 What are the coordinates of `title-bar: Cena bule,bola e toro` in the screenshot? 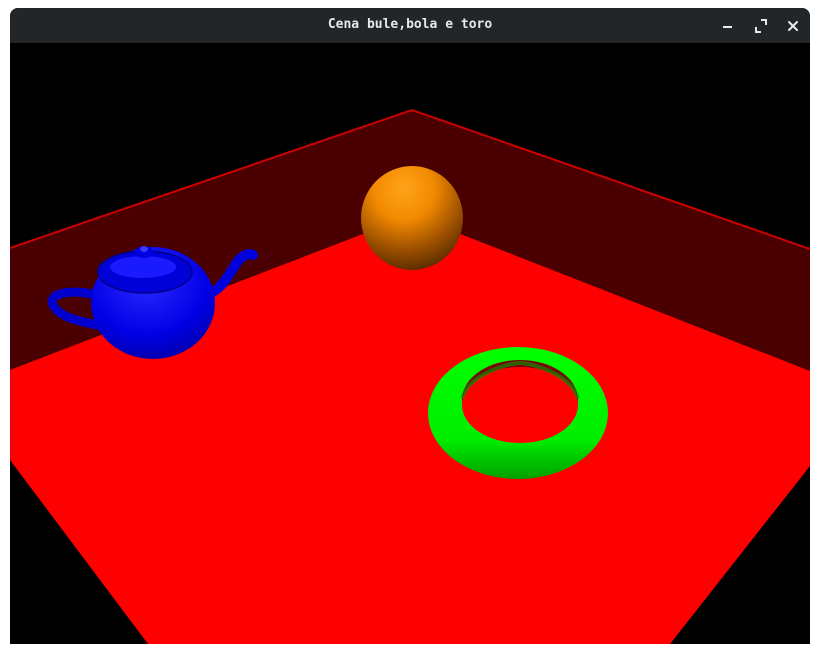 It's located at (410, 25).